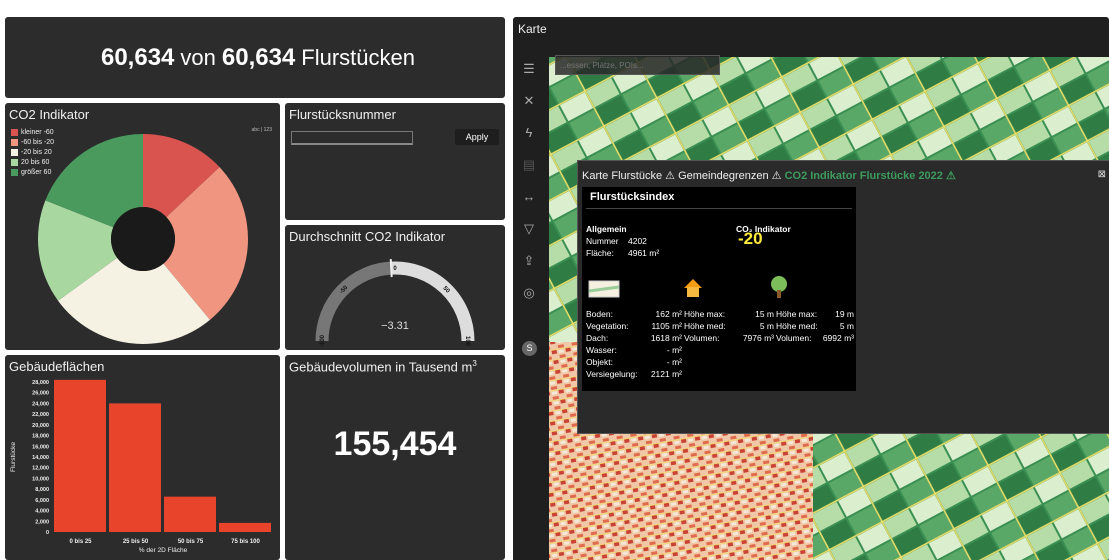 The image size is (1109, 560). I want to click on donut-hole, so click(143, 239).